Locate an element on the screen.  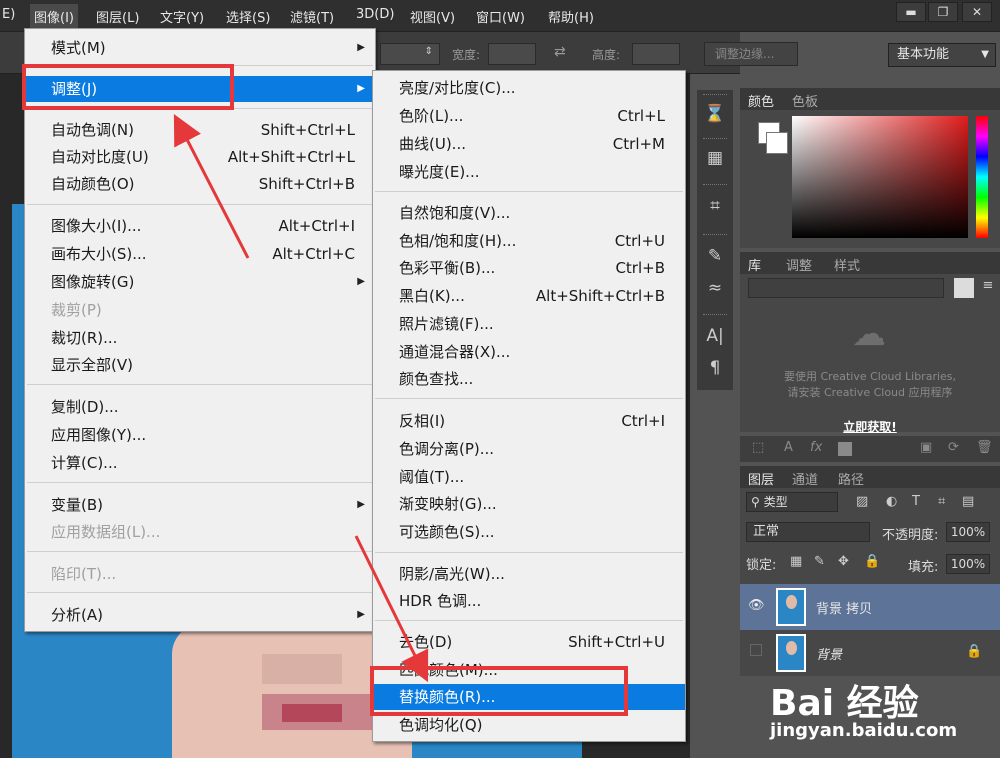
tab-channels: 通道 is located at coordinates (805, 478).